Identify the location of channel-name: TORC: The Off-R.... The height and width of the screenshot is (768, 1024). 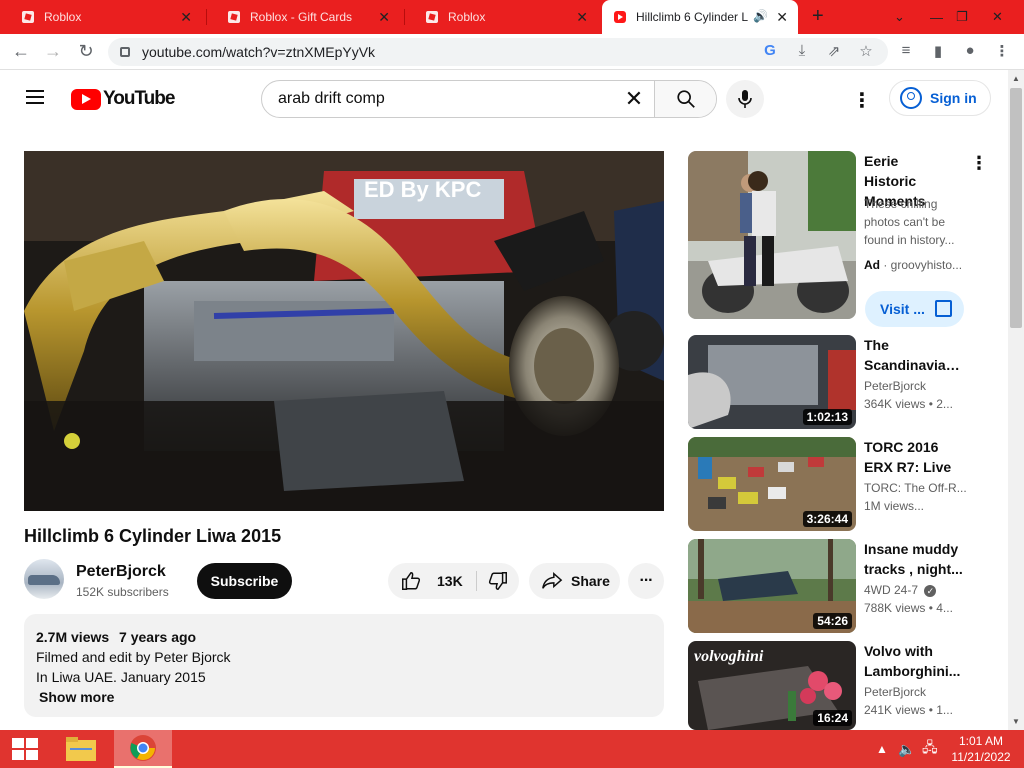
(915, 488).